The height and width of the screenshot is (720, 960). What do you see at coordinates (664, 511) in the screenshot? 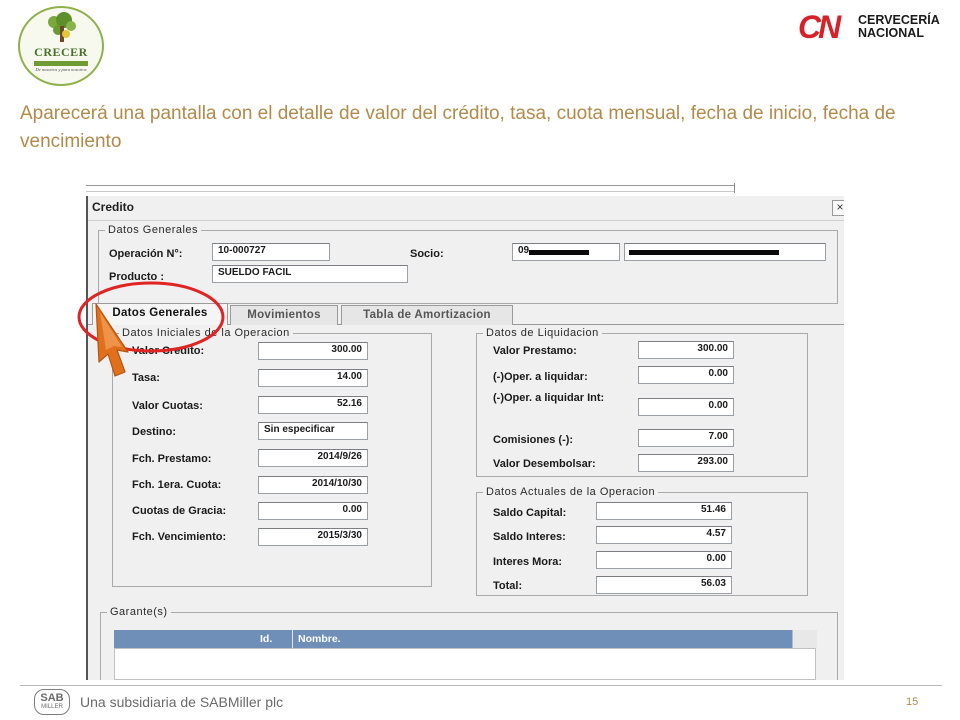
I see `saldo-capital-field: 51.46` at bounding box center [664, 511].